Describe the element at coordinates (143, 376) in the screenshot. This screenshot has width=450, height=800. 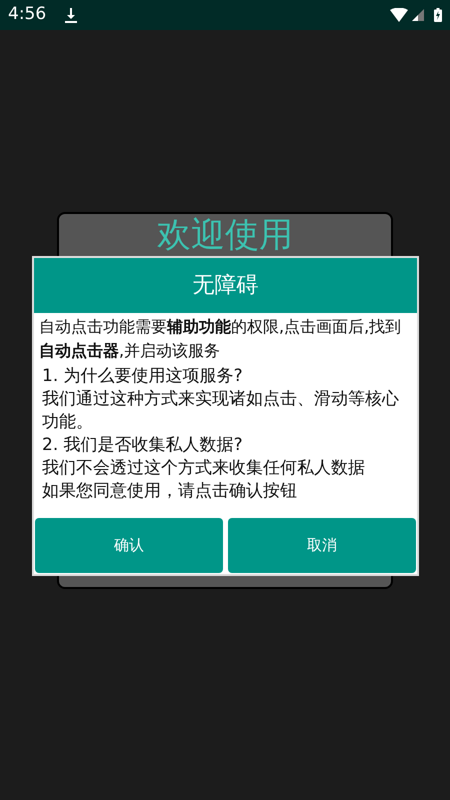
I see `body-text: 1. 为什么要使用这项服务?` at that location.